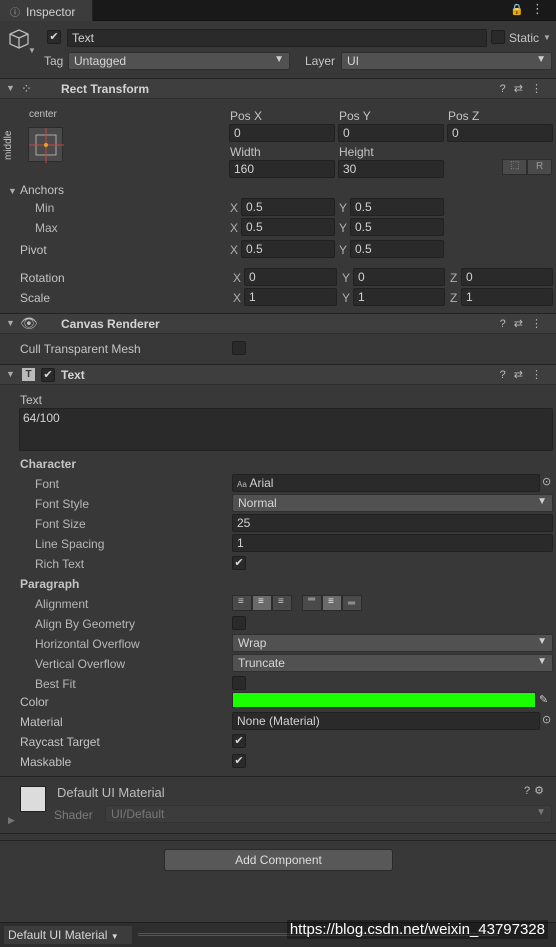 This screenshot has height=947, width=556. What do you see at coordinates (262, 603) in the screenshot?
I see `align-center-button: ≡` at bounding box center [262, 603].